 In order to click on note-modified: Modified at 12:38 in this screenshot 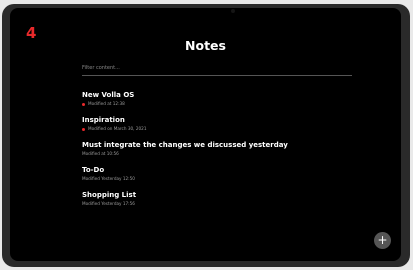, I will do `click(106, 103)`.